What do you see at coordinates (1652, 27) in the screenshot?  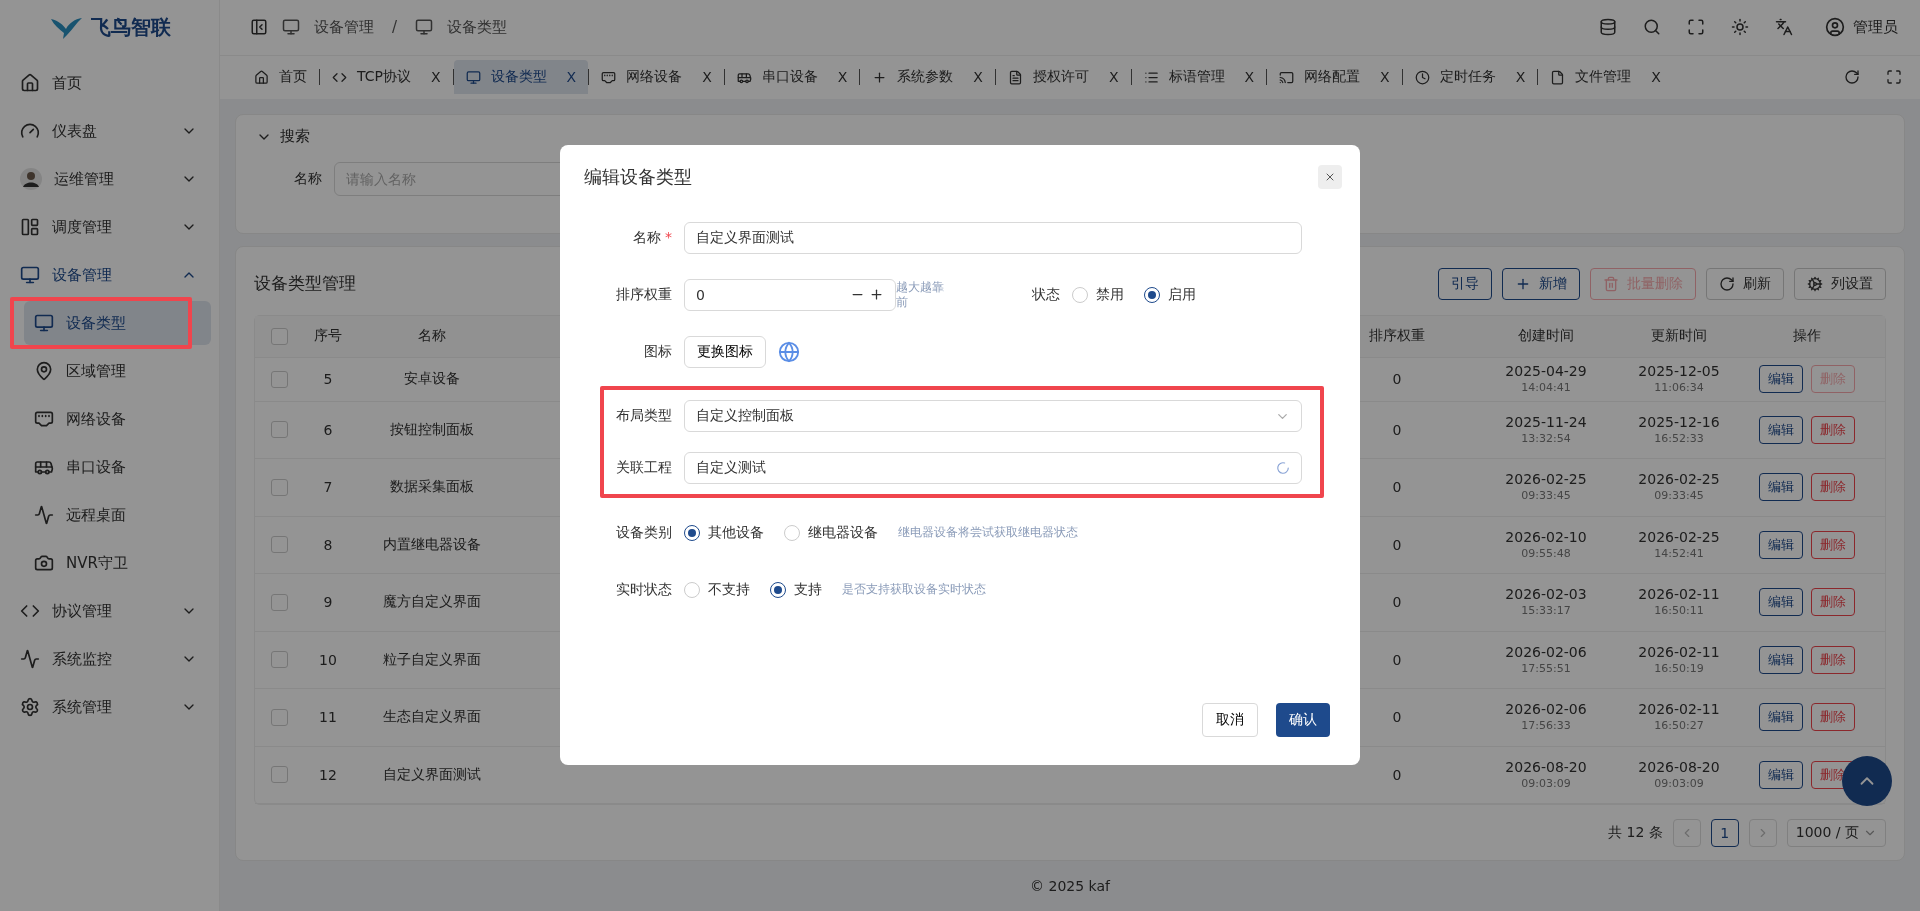 I see `search-icon` at bounding box center [1652, 27].